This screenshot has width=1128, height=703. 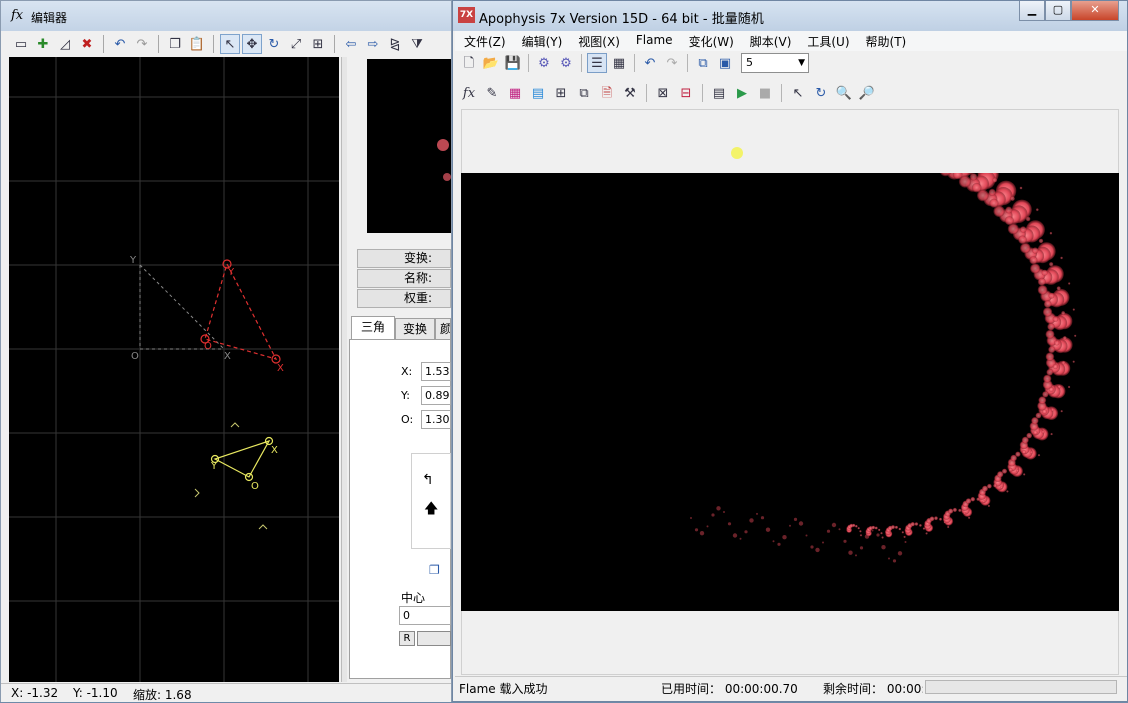 What do you see at coordinates (469, 63) in the screenshot?
I see `new-file-icon: 🗋` at bounding box center [469, 63].